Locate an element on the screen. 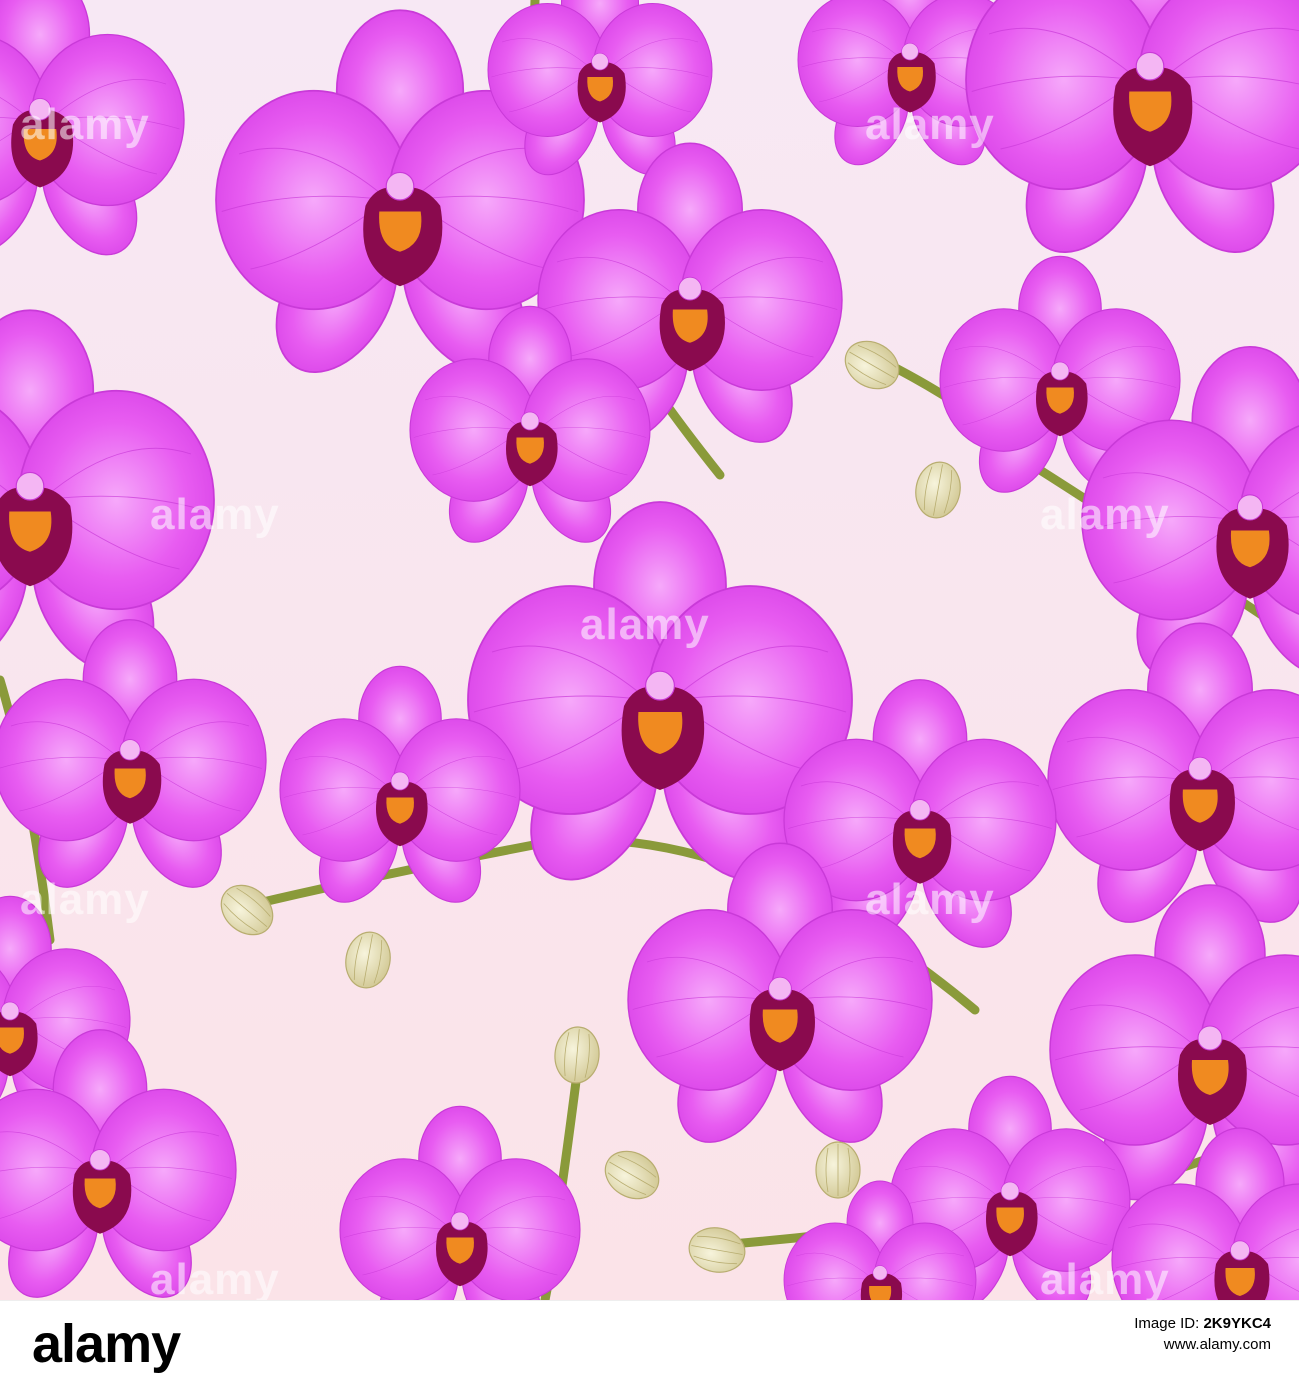 The image size is (1299, 1391). image-id-label: Image ID: is located at coordinates (1167, 1323).